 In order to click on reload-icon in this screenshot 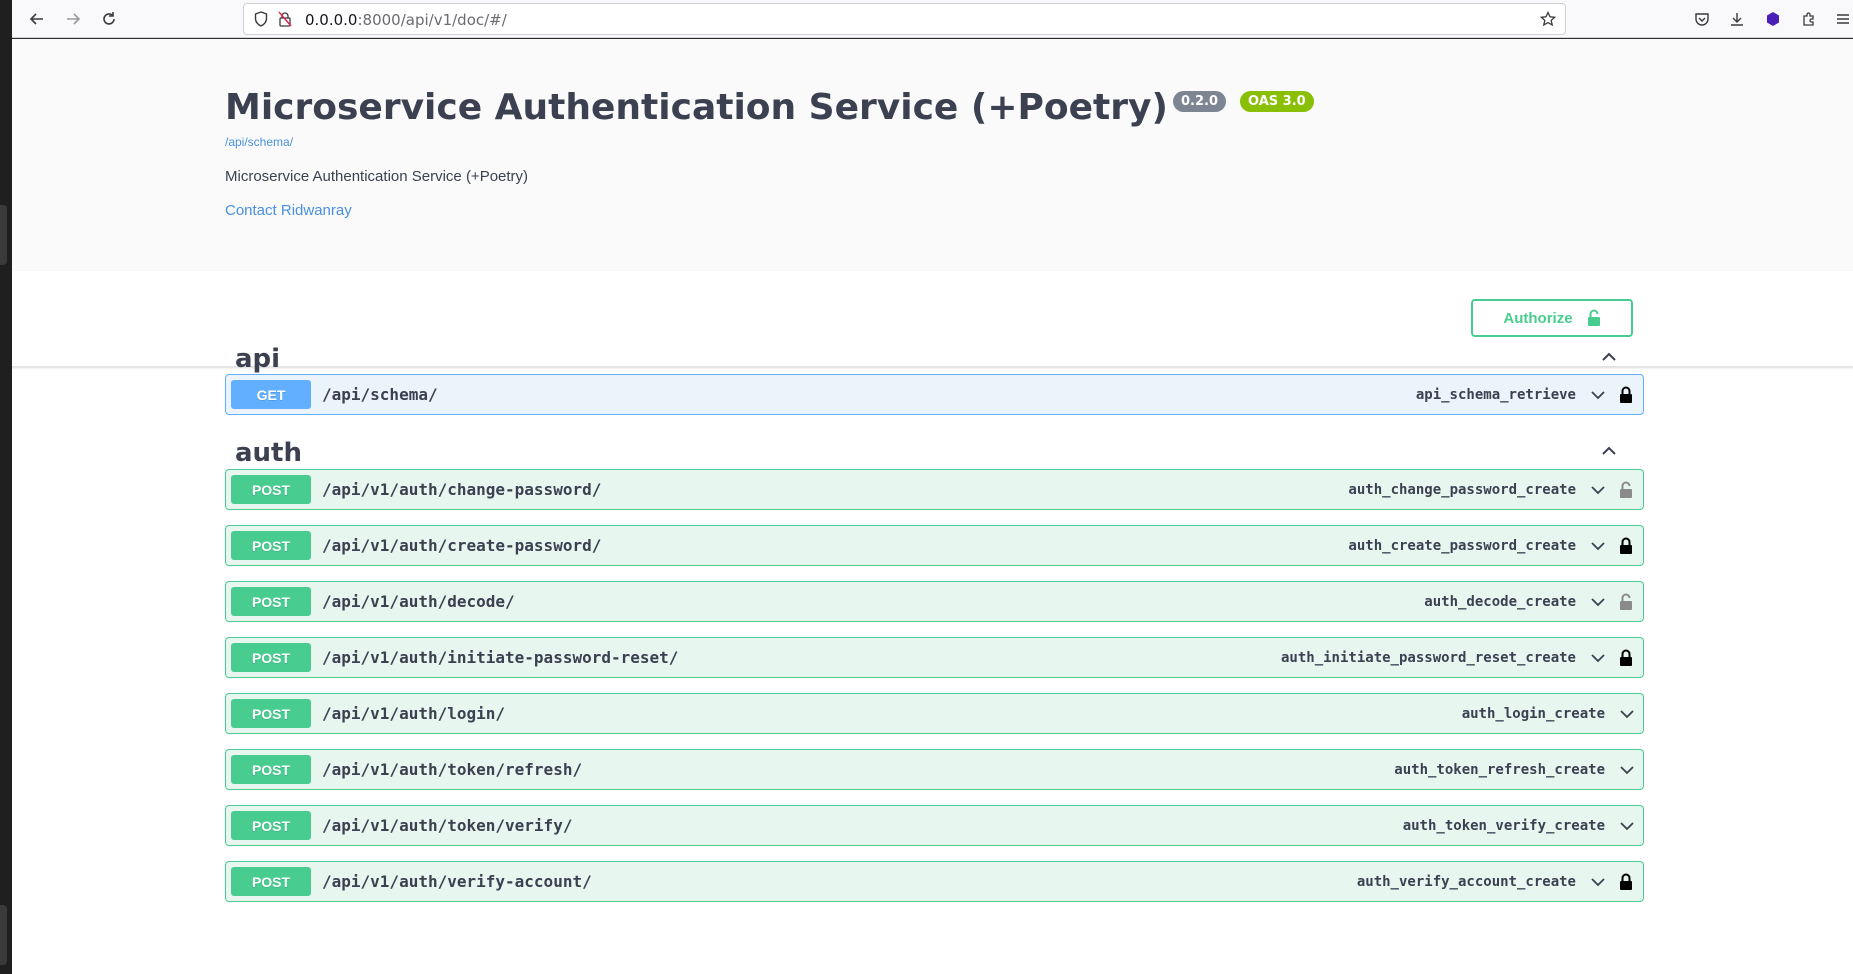, I will do `click(109, 18)`.